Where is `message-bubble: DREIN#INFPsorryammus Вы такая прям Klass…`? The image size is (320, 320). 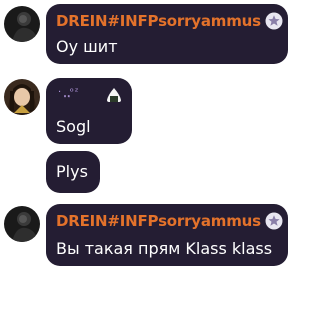 message-bubble: DREIN#INFPsorryammus Вы такая прям Klass… is located at coordinates (167, 235).